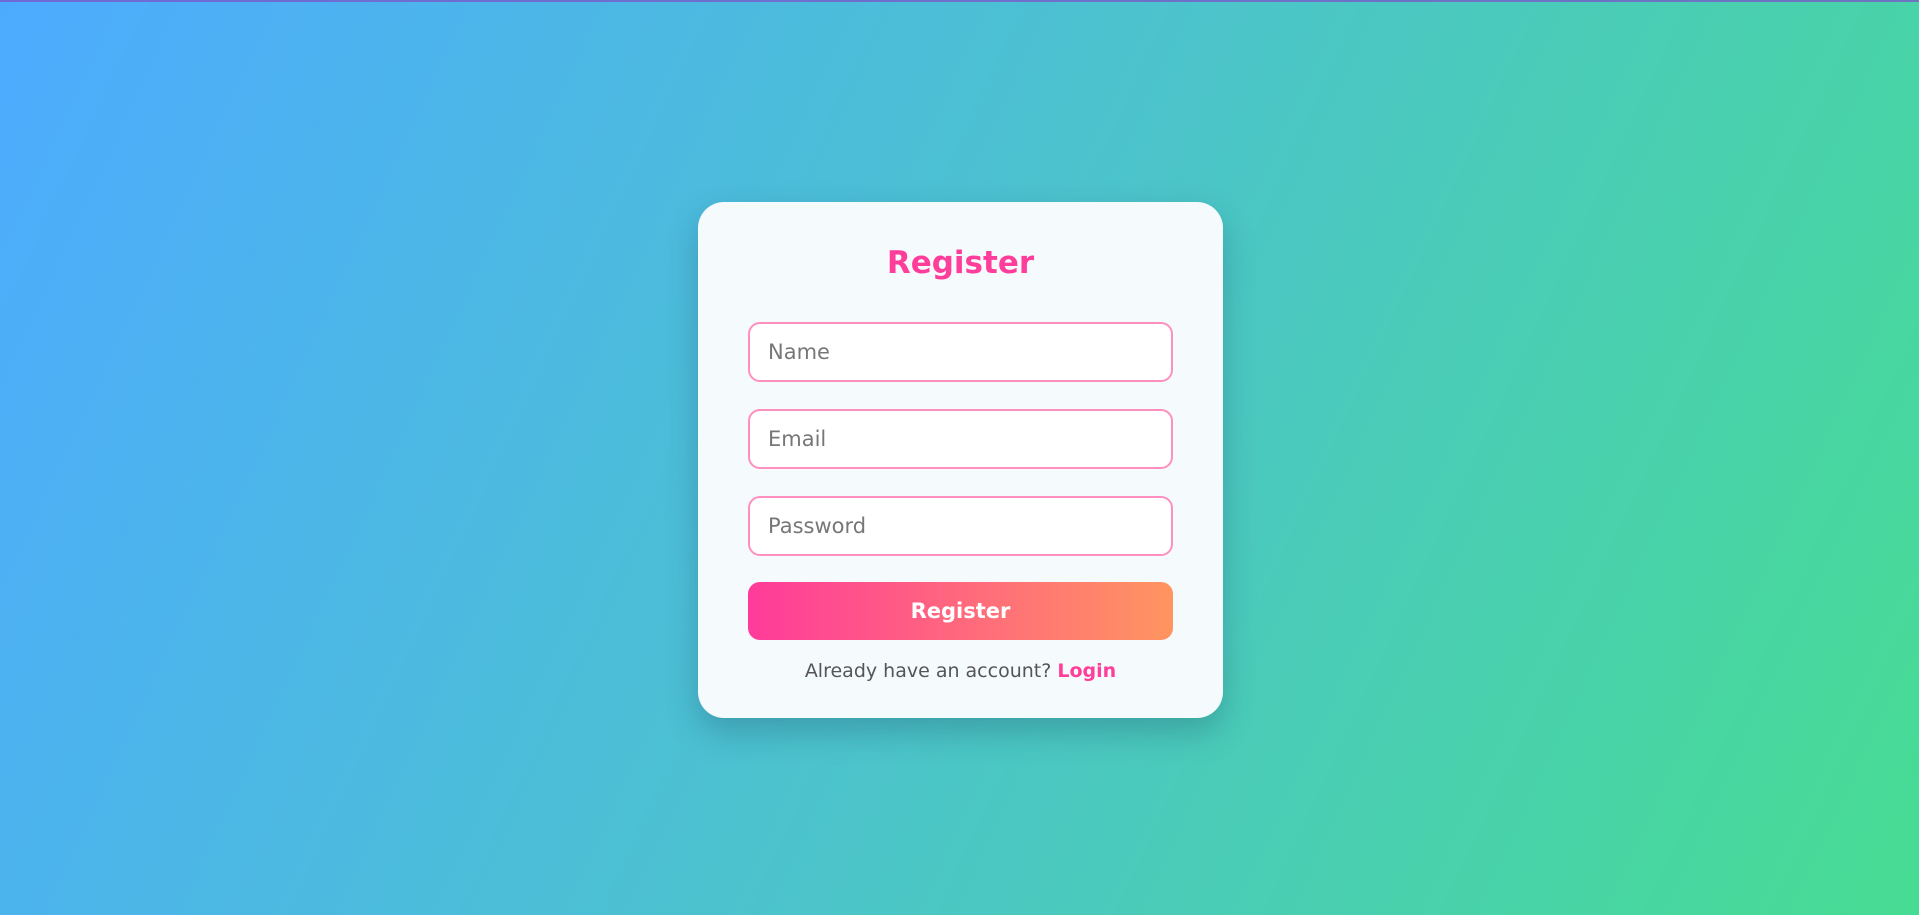  Describe the element at coordinates (960, 263) in the screenshot. I see `page-title: Register` at that location.